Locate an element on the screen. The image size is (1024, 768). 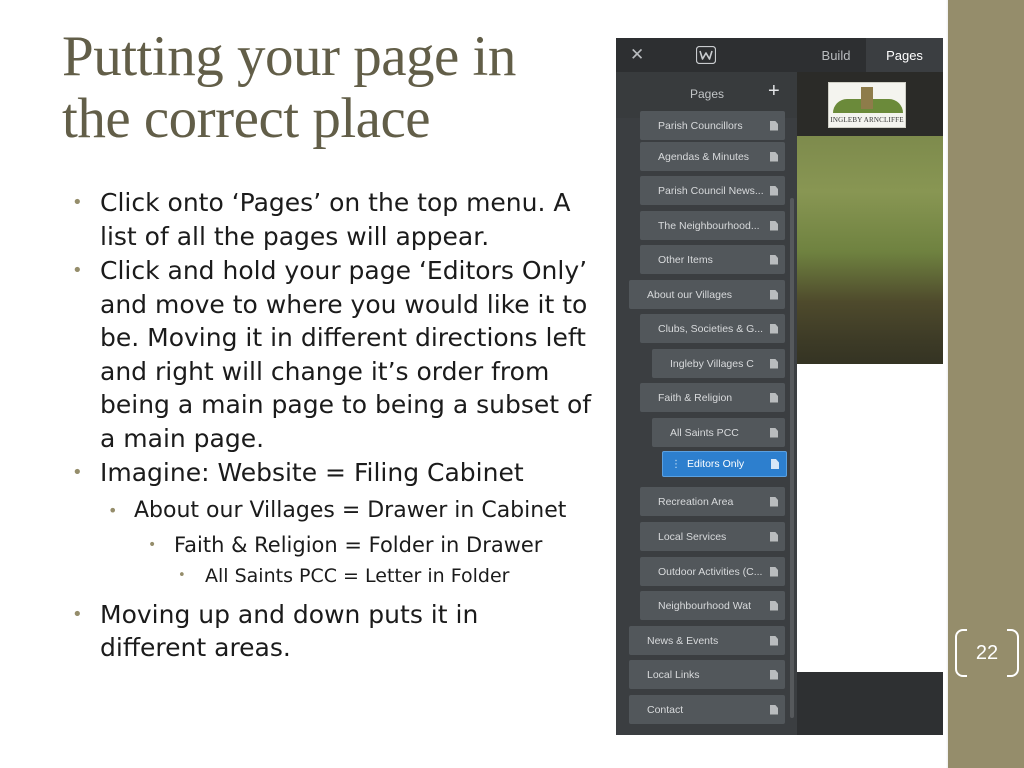
page-item-label: News & Events is located at coordinates (683, 640).